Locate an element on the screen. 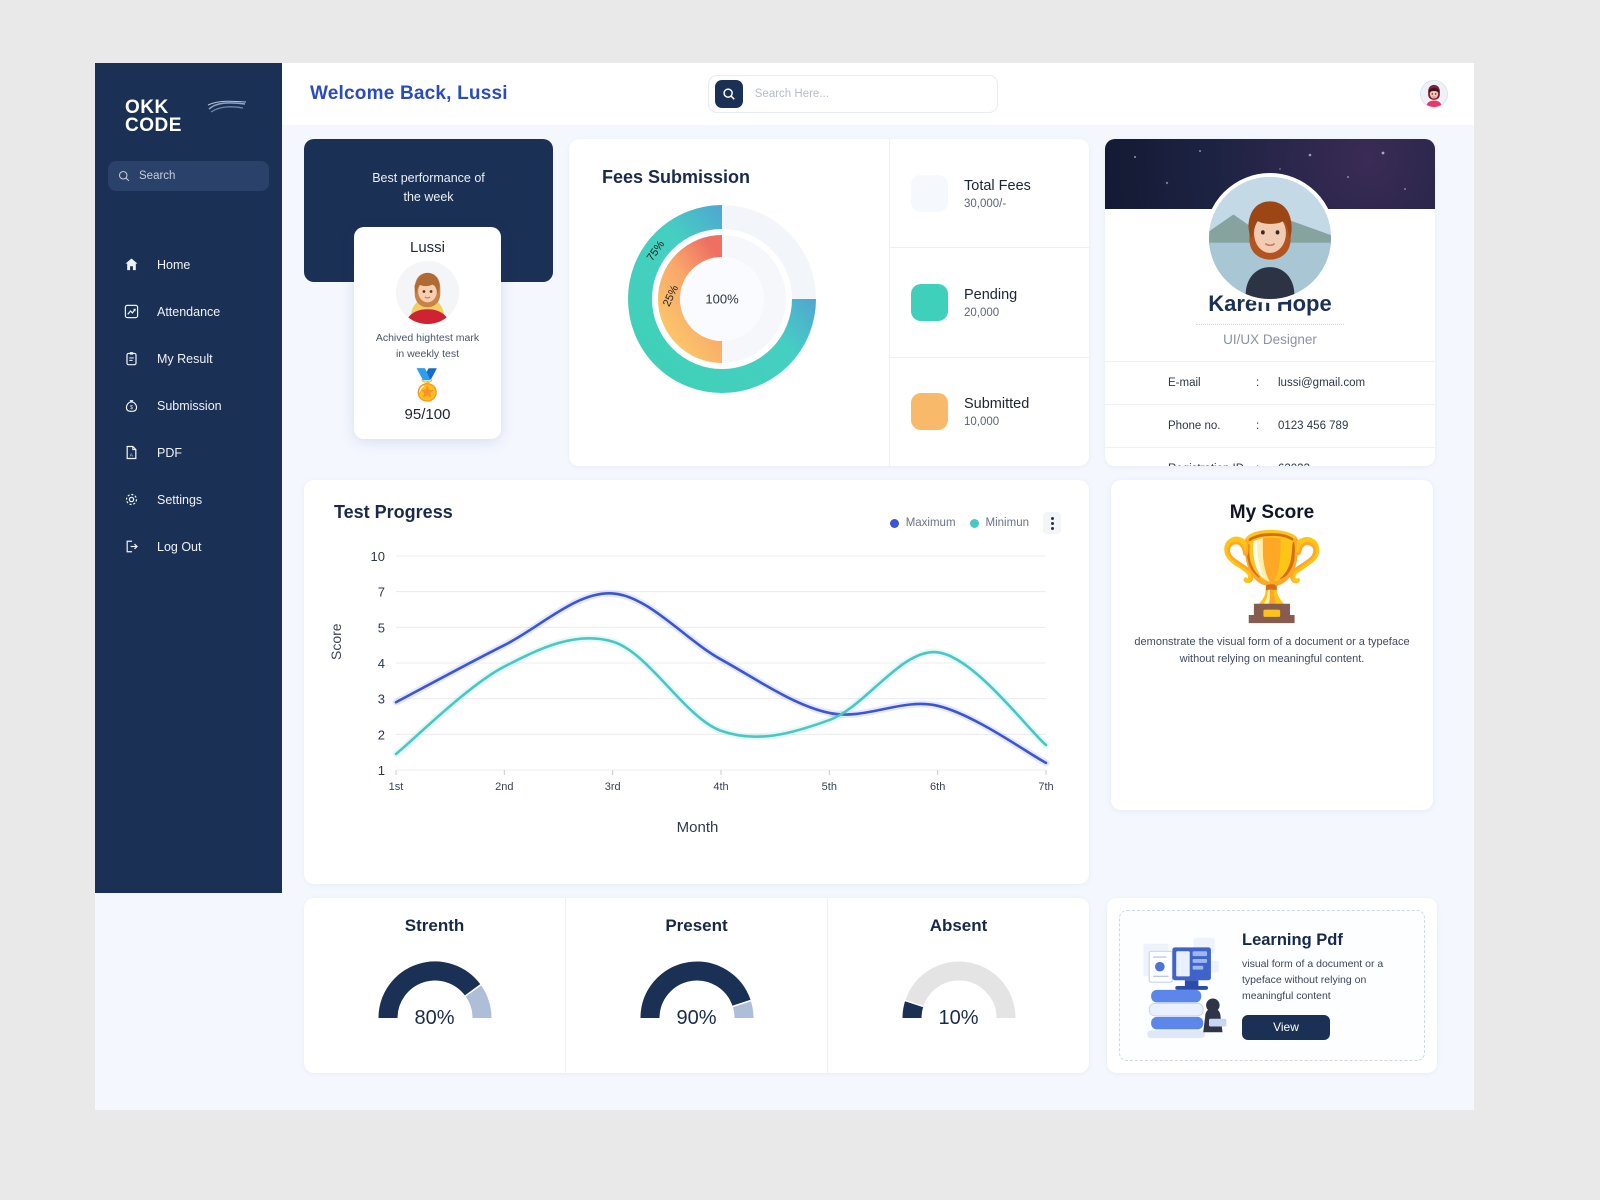 This screenshot has height=1200, width=1600. sidebar-item-log-out: Log Out is located at coordinates (188, 546).